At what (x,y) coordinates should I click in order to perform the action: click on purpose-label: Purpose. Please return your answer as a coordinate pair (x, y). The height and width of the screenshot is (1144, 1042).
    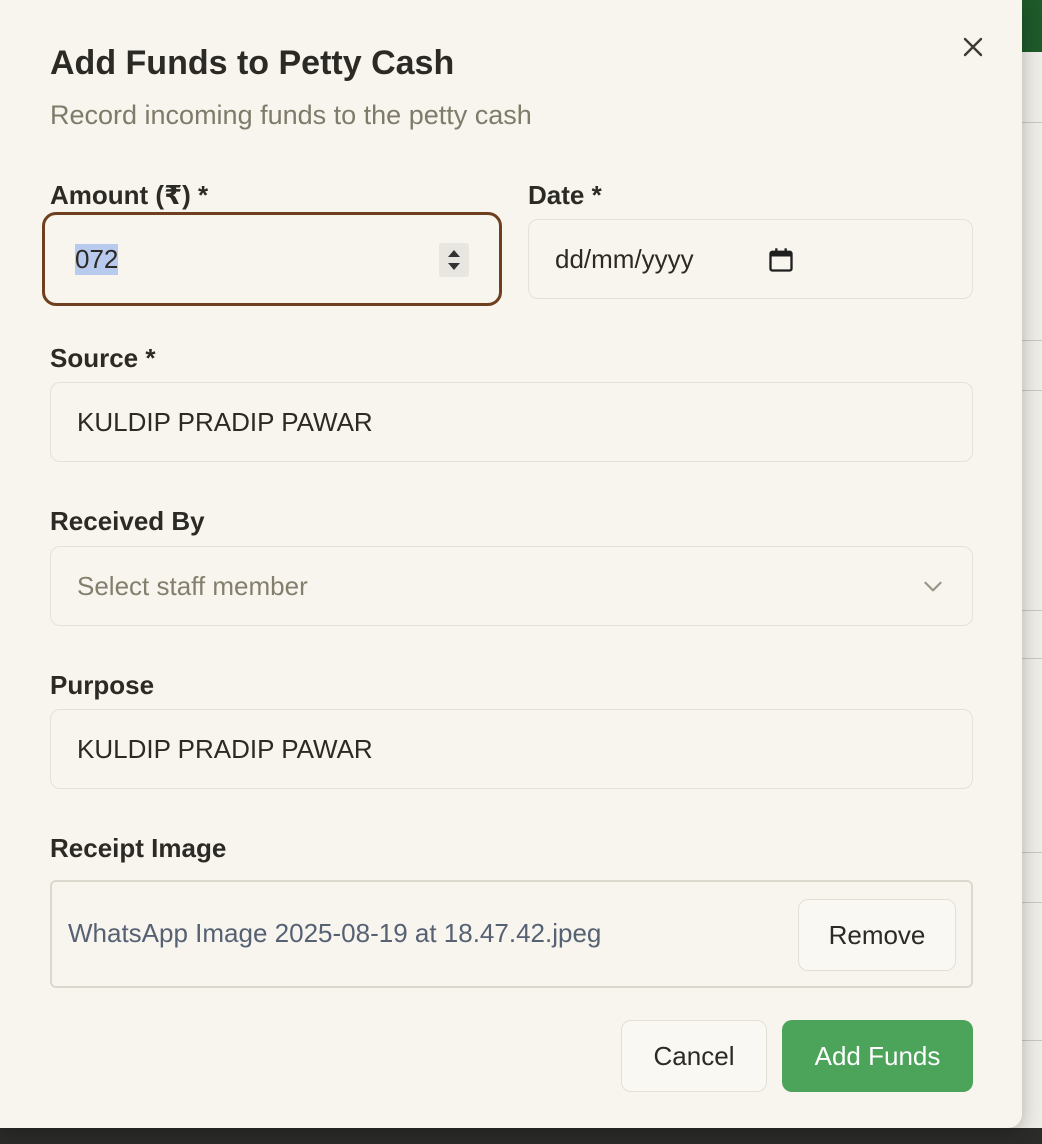
    Looking at the image, I should click on (102, 685).